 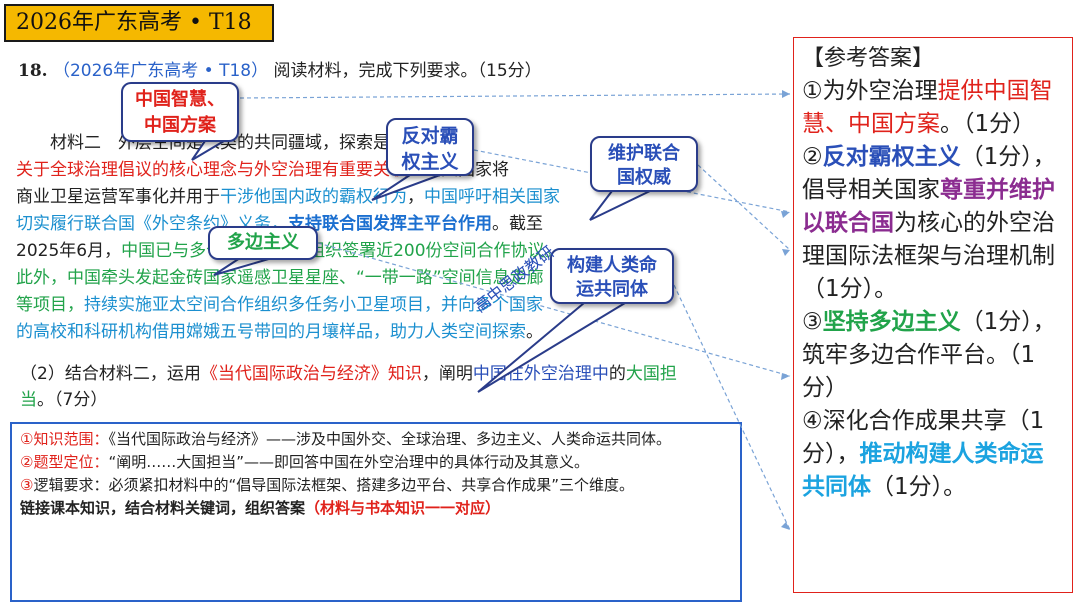 I want to click on callout-community-shared-future: 构建人类命 运共同体, so click(x=612, y=276).